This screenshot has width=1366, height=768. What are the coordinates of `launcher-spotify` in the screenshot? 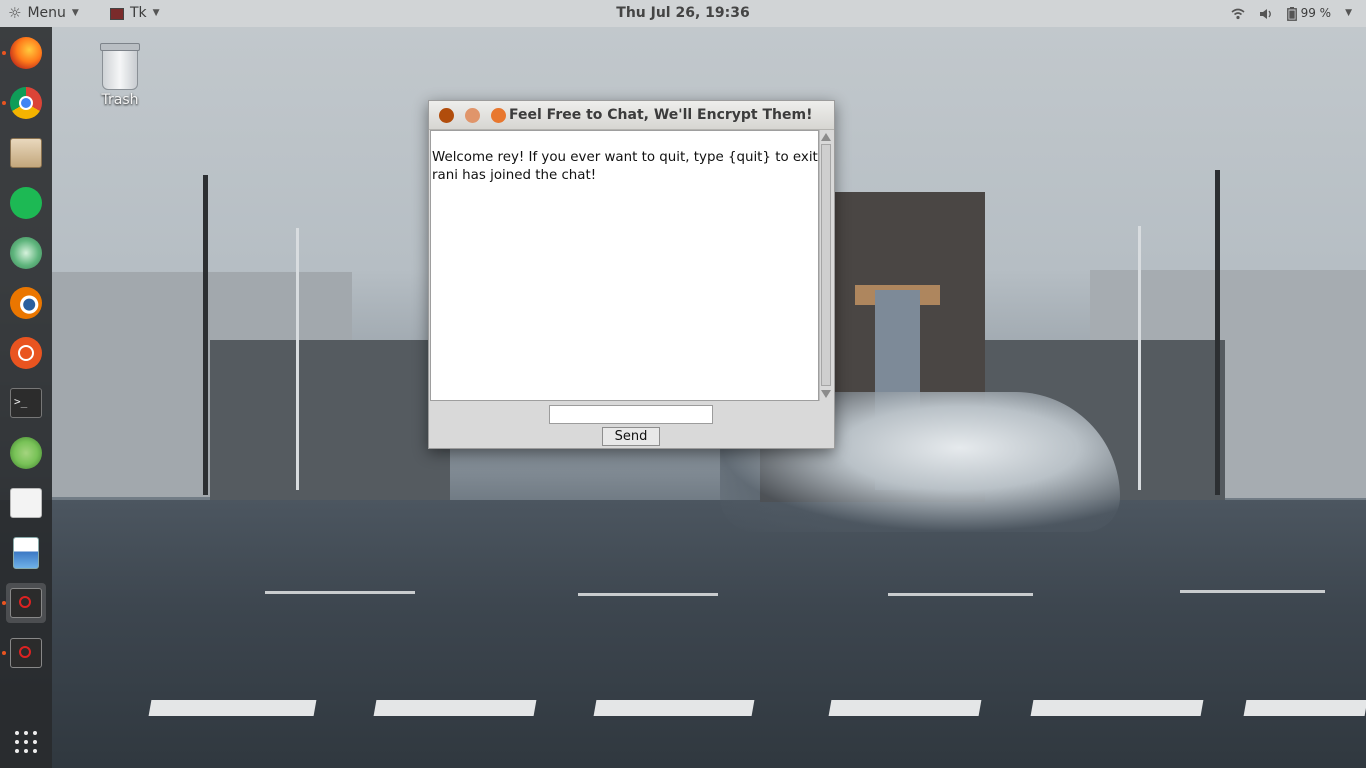 It's located at (26, 203).